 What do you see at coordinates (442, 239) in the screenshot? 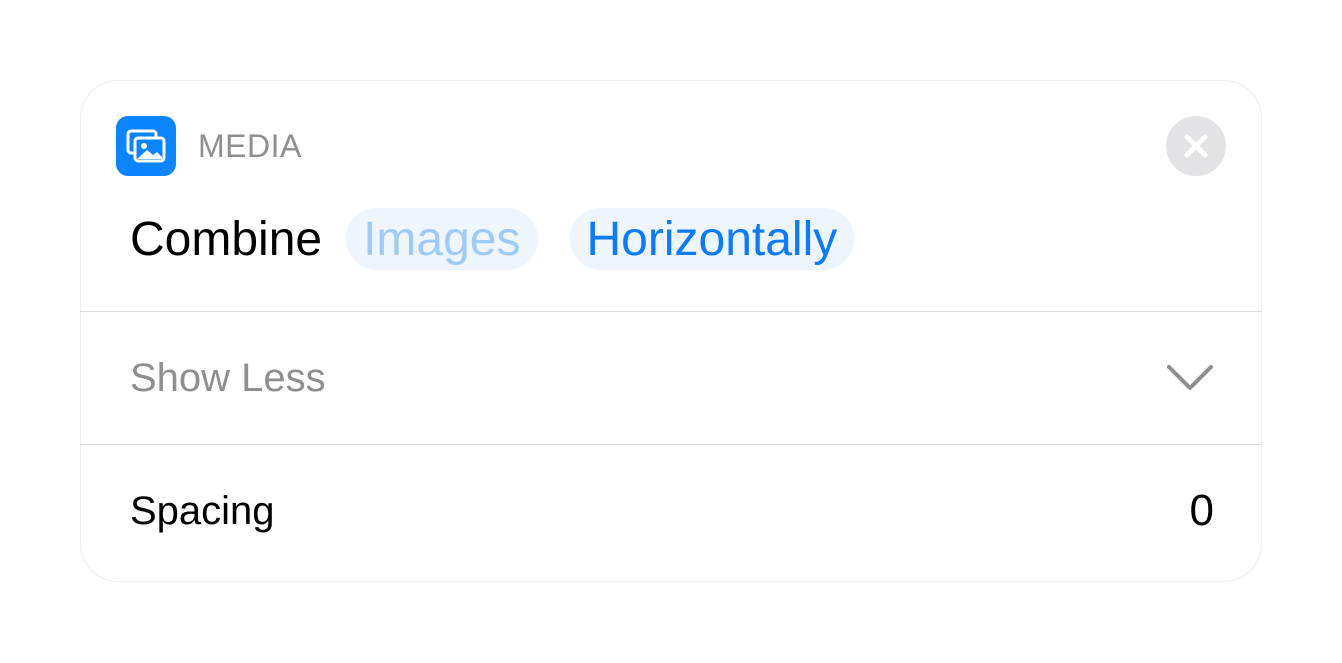
I see `images-input-token: Images` at bounding box center [442, 239].